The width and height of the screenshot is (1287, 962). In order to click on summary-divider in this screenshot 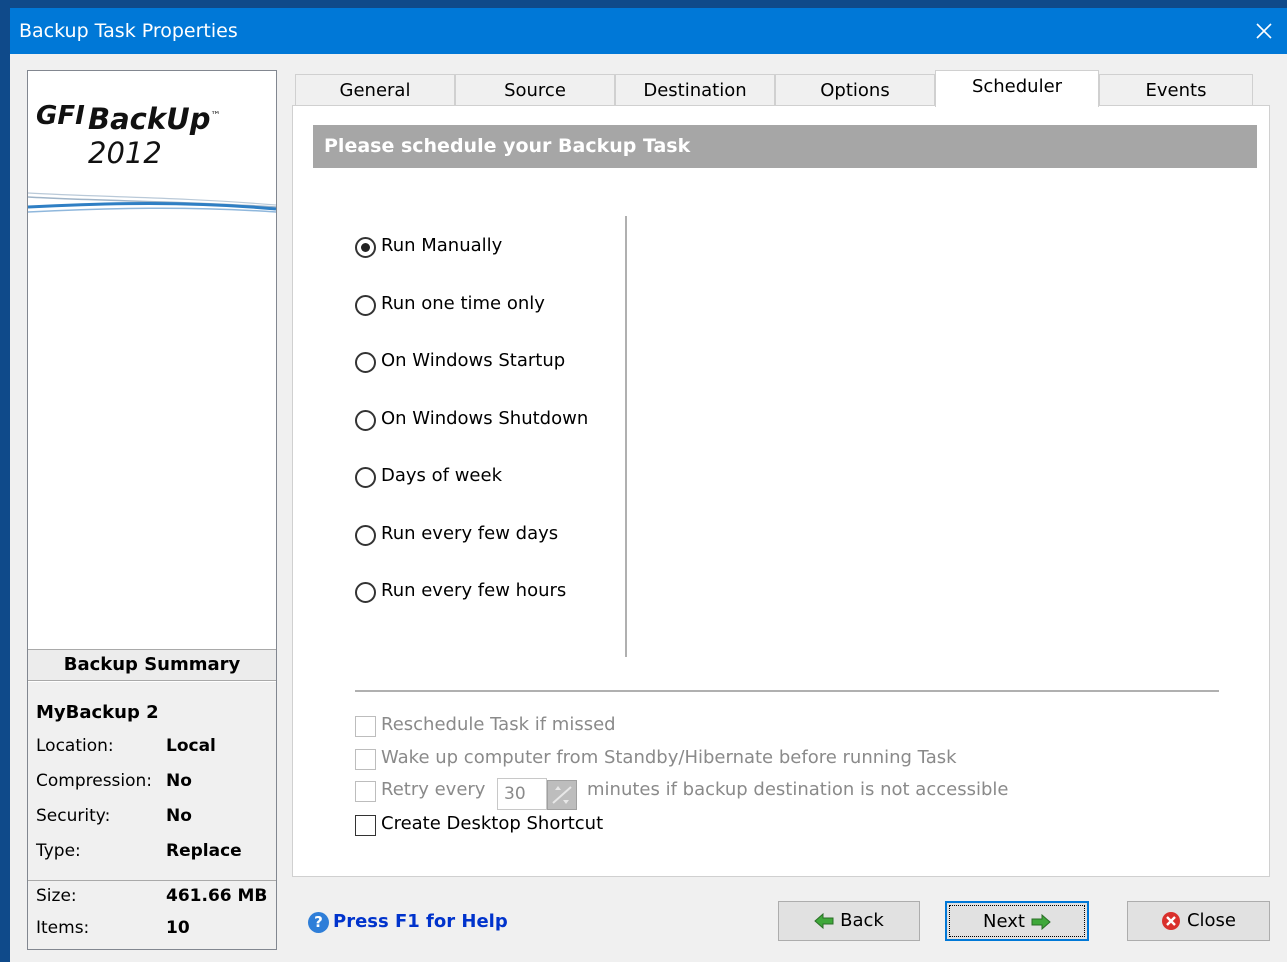, I will do `click(152, 880)`.